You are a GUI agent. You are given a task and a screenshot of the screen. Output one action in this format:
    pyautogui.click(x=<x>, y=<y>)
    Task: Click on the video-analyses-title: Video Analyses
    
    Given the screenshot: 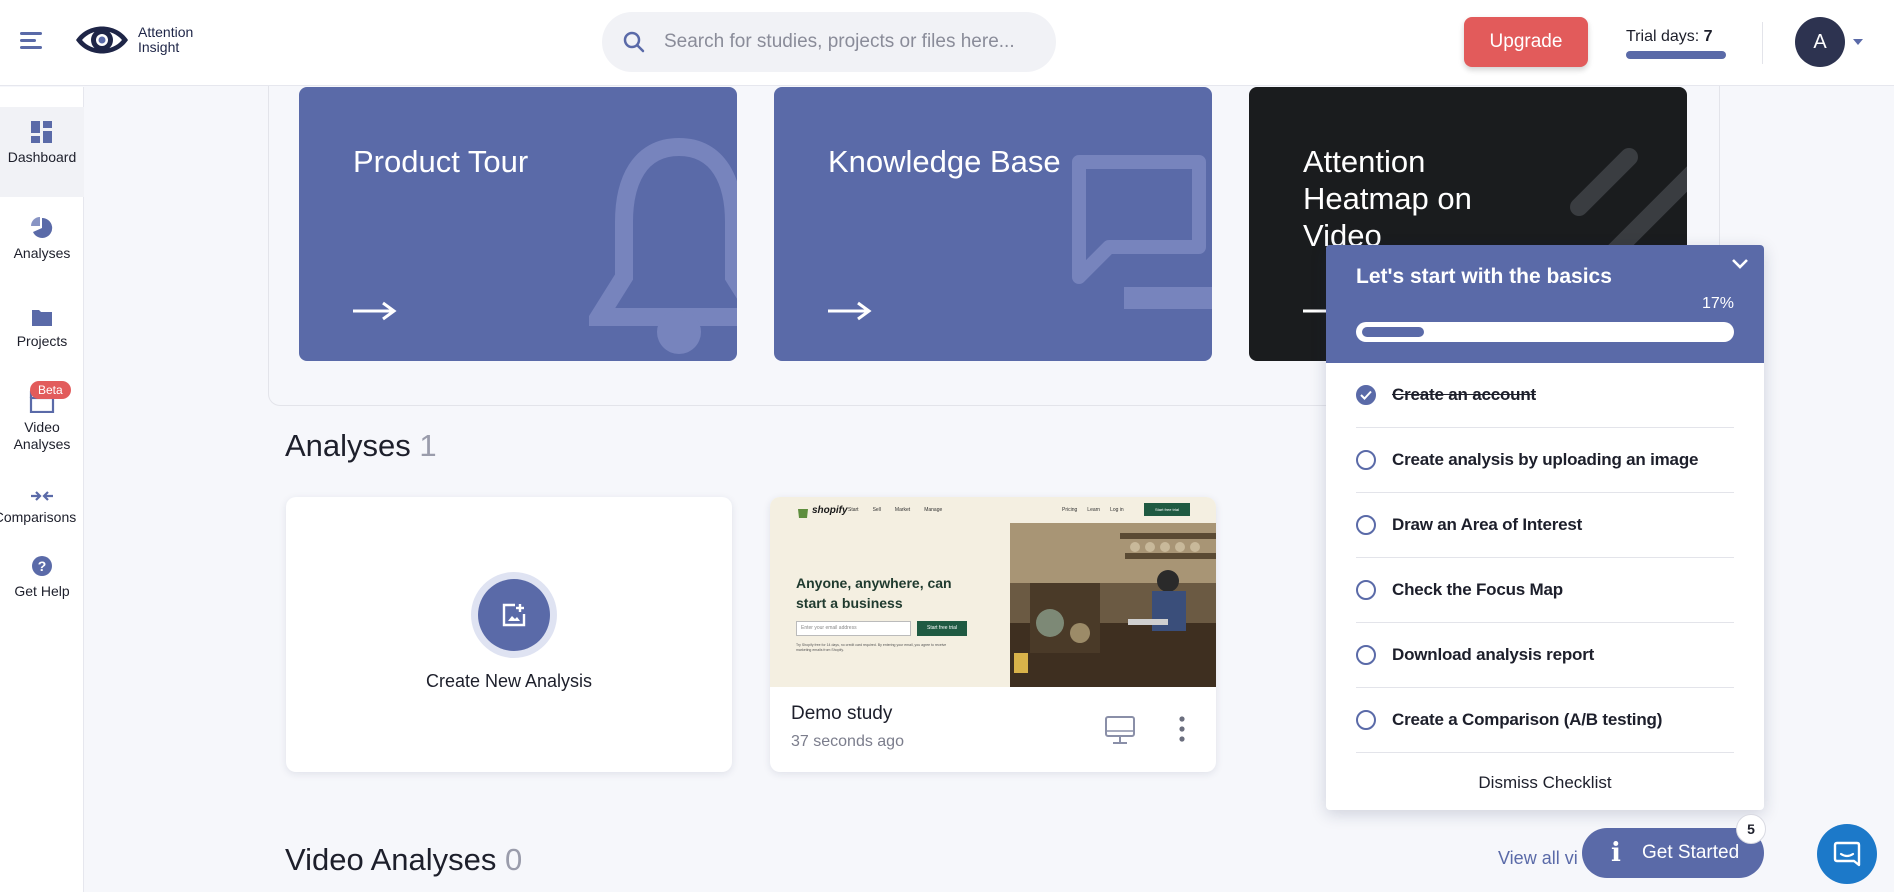 What is the action you would take?
    pyautogui.click(x=391, y=859)
    